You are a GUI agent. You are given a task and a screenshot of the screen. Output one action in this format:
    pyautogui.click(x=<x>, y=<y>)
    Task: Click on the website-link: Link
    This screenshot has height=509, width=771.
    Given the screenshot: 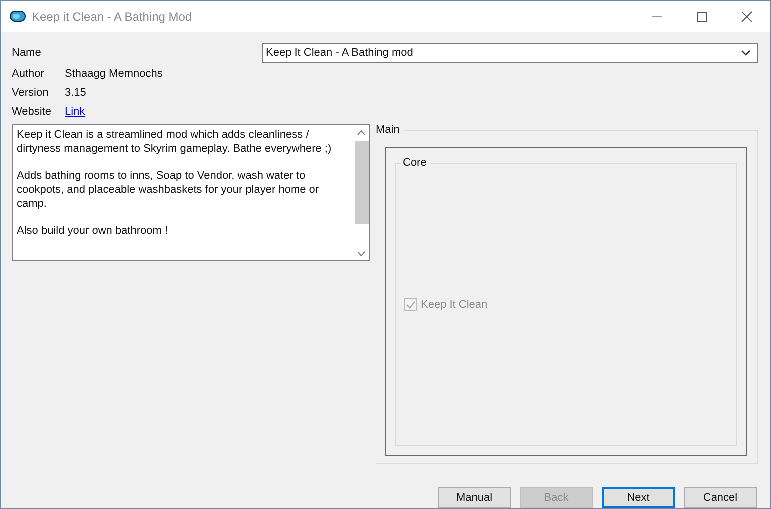 What is the action you would take?
    pyautogui.click(x=75, y=112)
    